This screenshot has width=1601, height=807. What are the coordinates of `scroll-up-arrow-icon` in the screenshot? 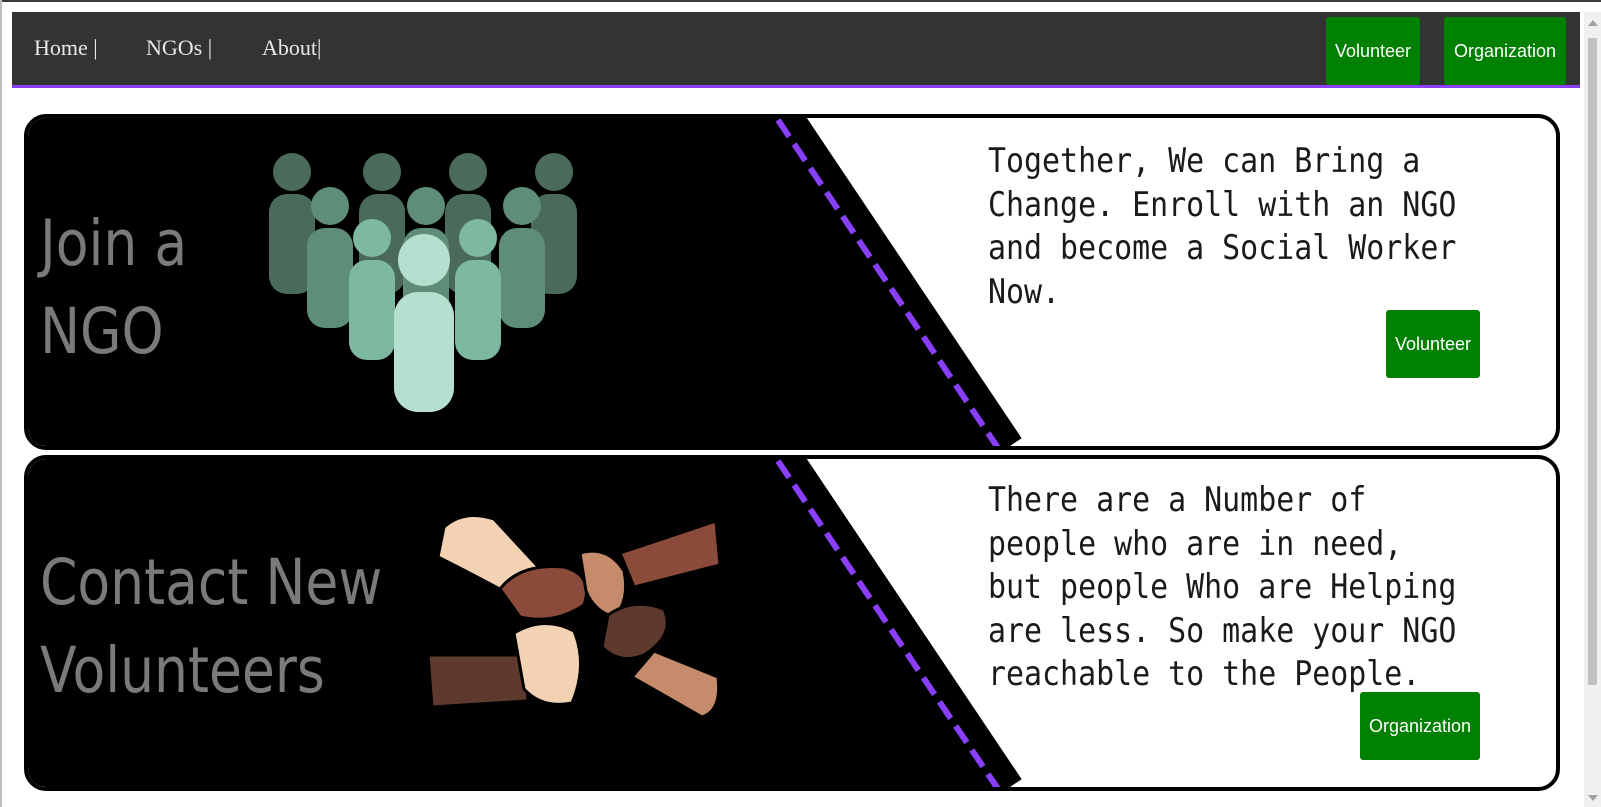 It's located at (1593, 23).